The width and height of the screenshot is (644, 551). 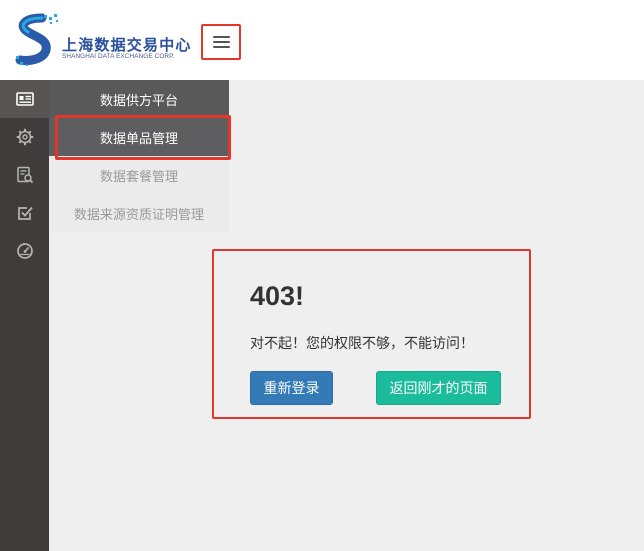 What do you see at coordinates (362, 343) in the screenshot?
I see `error-message: 对不起！您的权限不够，不能访问！` at bounding box center [362, 343].